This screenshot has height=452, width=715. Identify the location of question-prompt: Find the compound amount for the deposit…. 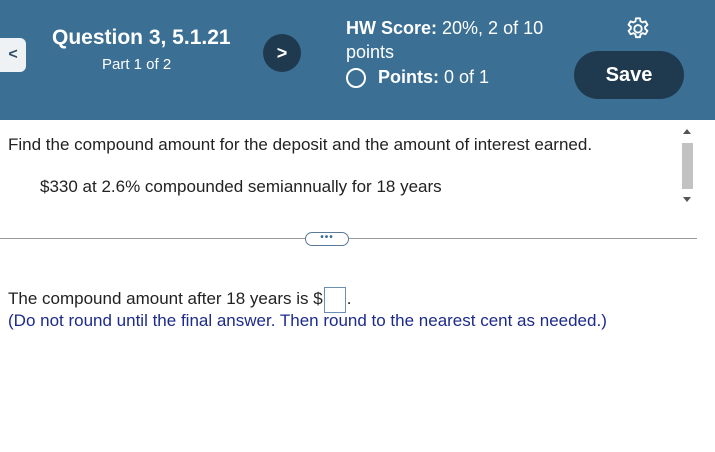
(300, 144).